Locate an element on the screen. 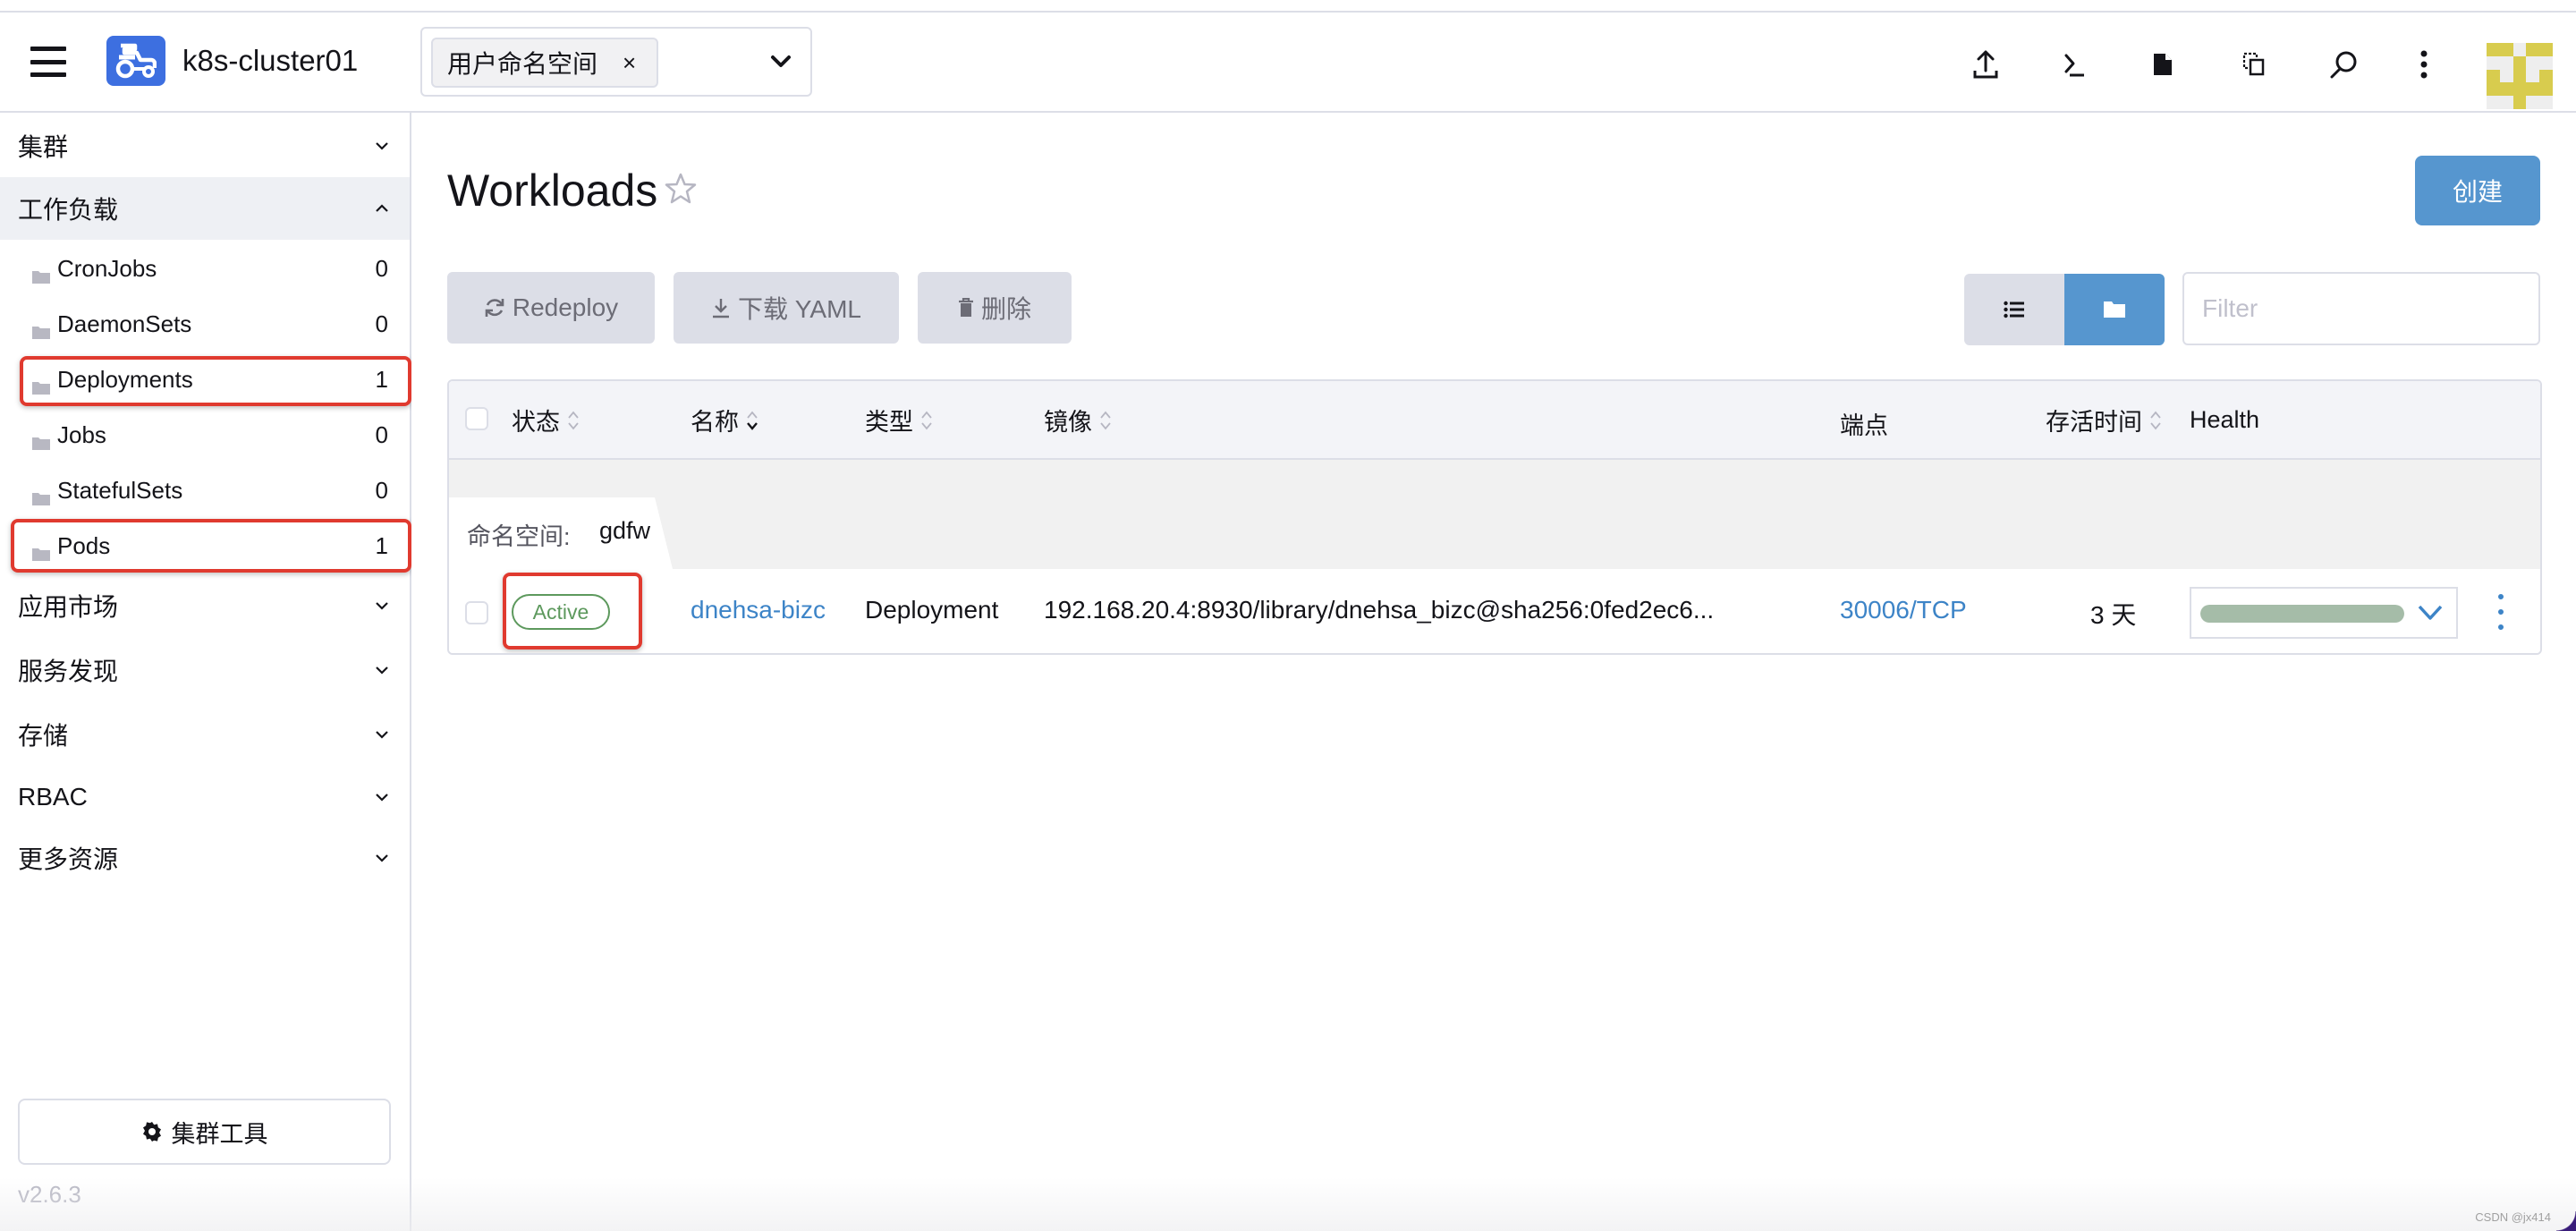 Image resolution: width=2576 pixels, height=1231 pixels. import-yaml-button is located at coordinates (1986, 64).